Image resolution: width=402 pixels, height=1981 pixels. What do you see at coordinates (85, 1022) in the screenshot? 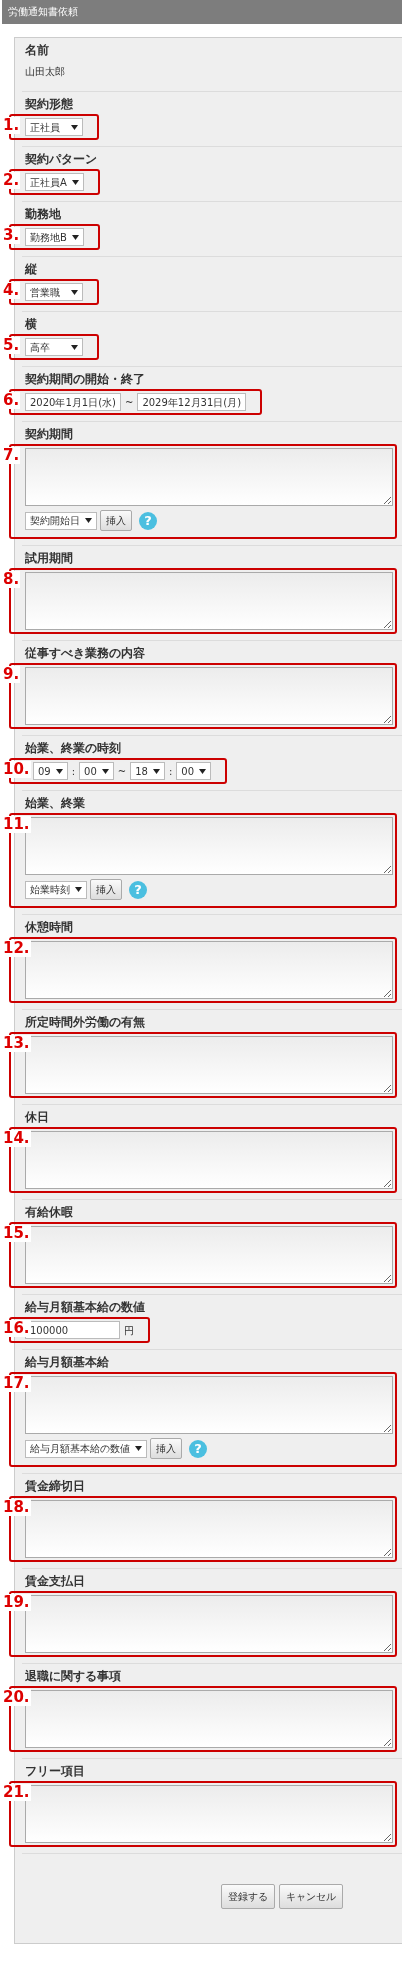
I see `field-label: 所定時間外労働の有無` at bounding box center [85, 1022].